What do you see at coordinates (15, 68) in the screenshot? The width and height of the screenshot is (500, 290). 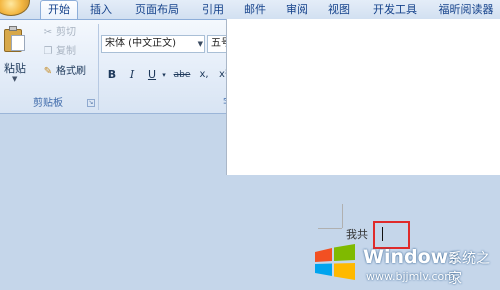 I see `paste-button-label: 粘贴` at bounding box center [15, 68].